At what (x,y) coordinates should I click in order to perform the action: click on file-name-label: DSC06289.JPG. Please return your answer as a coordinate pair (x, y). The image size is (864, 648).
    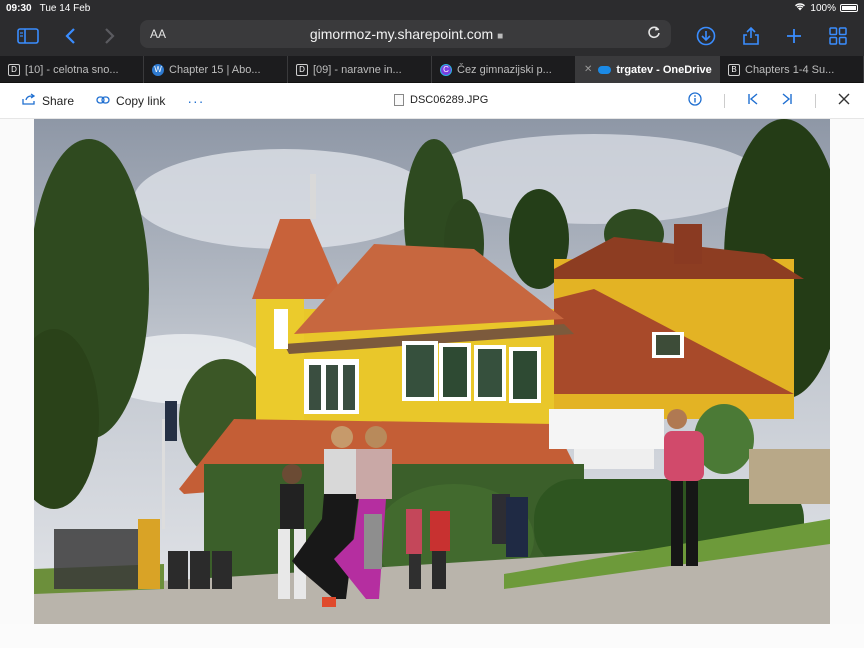
    Looking at the image, I should click on (449, 100).